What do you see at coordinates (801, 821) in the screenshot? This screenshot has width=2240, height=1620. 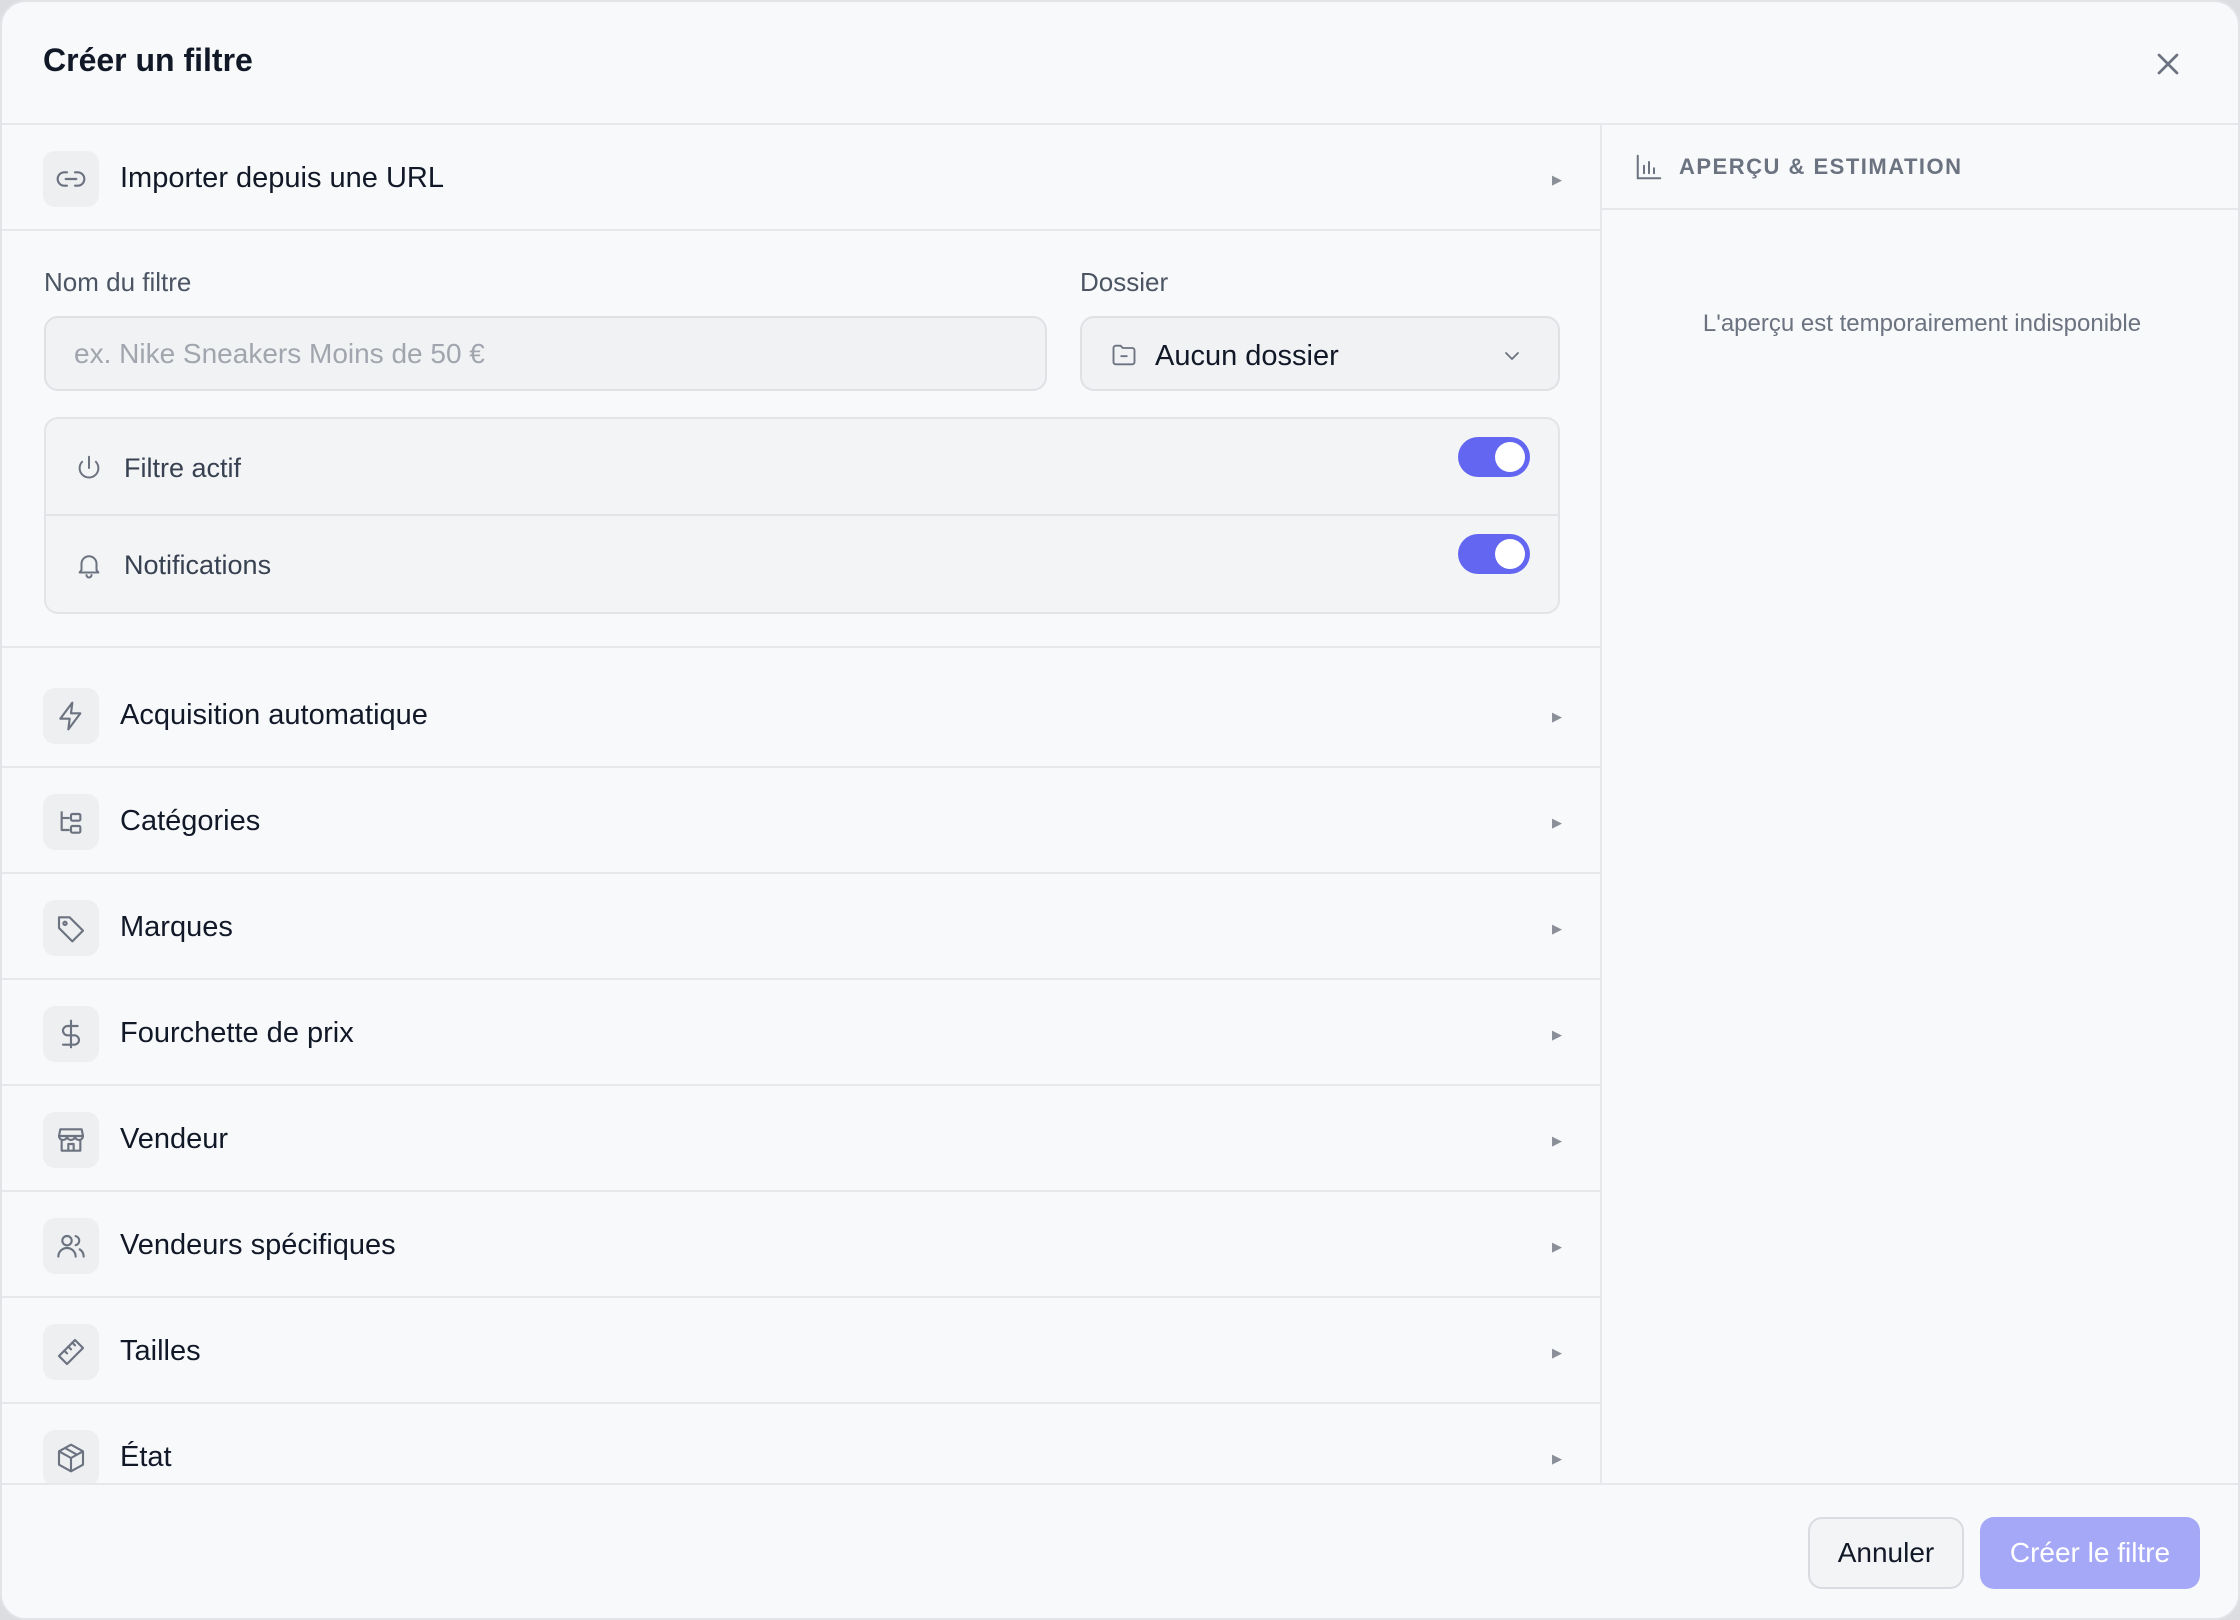 I see `section-categories: Catégories ▶` at bounding box center [801, 821].